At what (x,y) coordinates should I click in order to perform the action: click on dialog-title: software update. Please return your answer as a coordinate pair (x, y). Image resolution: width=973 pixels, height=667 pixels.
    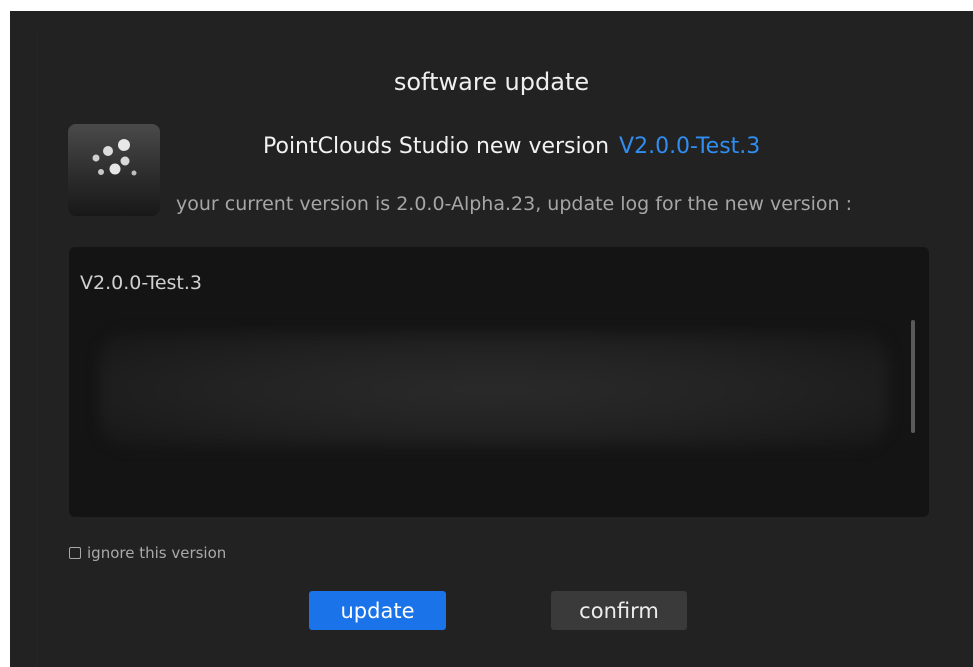
    Looking at the image, I should click on (491, 82).